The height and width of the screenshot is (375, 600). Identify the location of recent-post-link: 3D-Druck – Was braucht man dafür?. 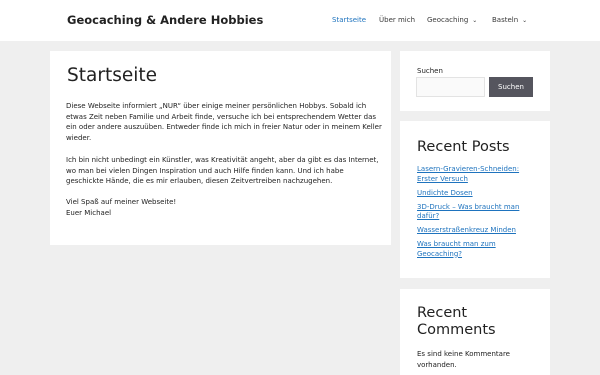
(479, 212).